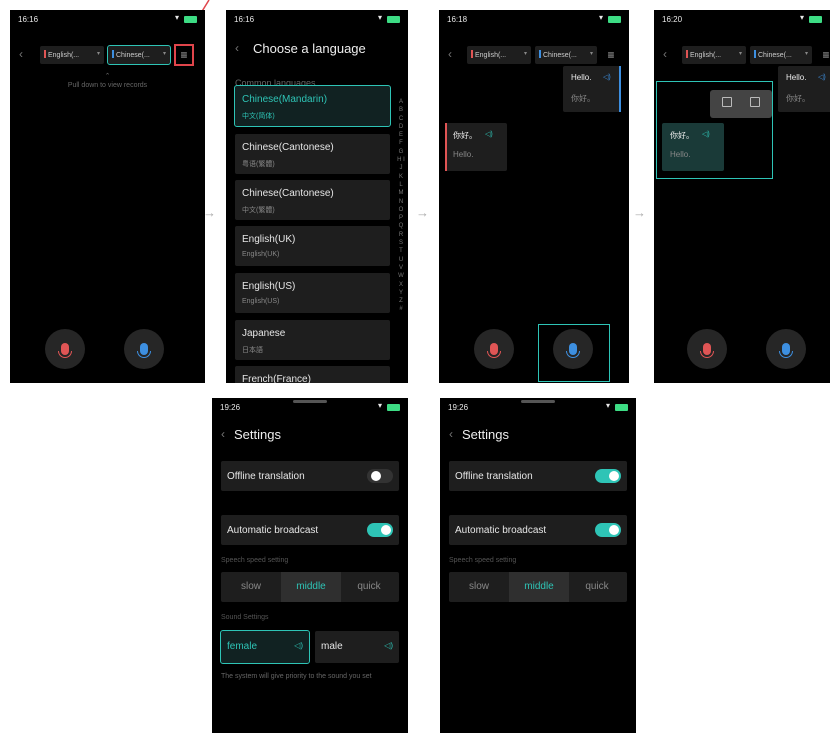  What do you see at coordinates (312, 106) in the screenshot?
I see `language-item-selected: Chinese(Mandarin) 中文(简体)` at bounding box center [312, 106].